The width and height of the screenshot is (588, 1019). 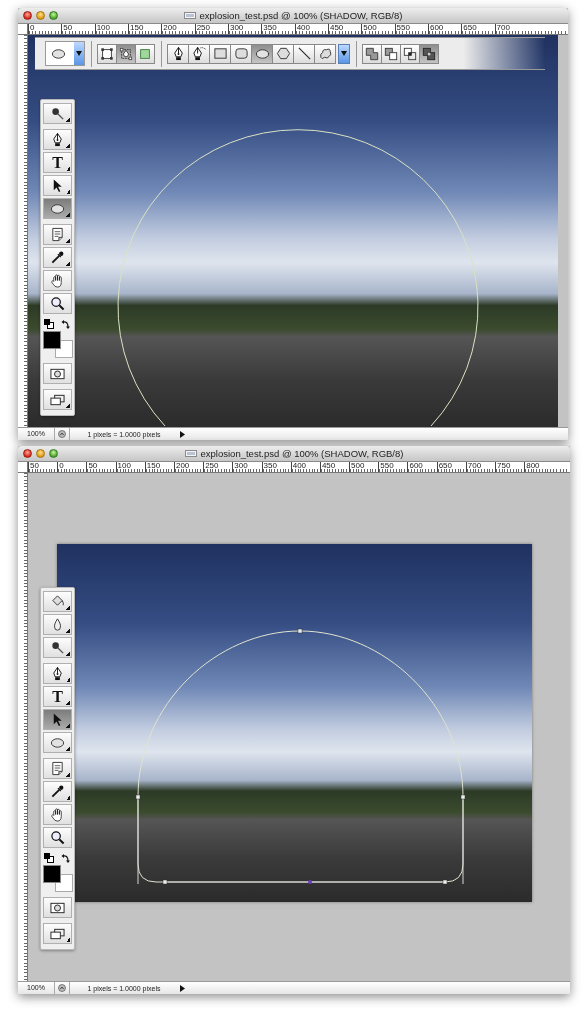 I want to click on ruler-label: 250, so click(x=212, y=466).